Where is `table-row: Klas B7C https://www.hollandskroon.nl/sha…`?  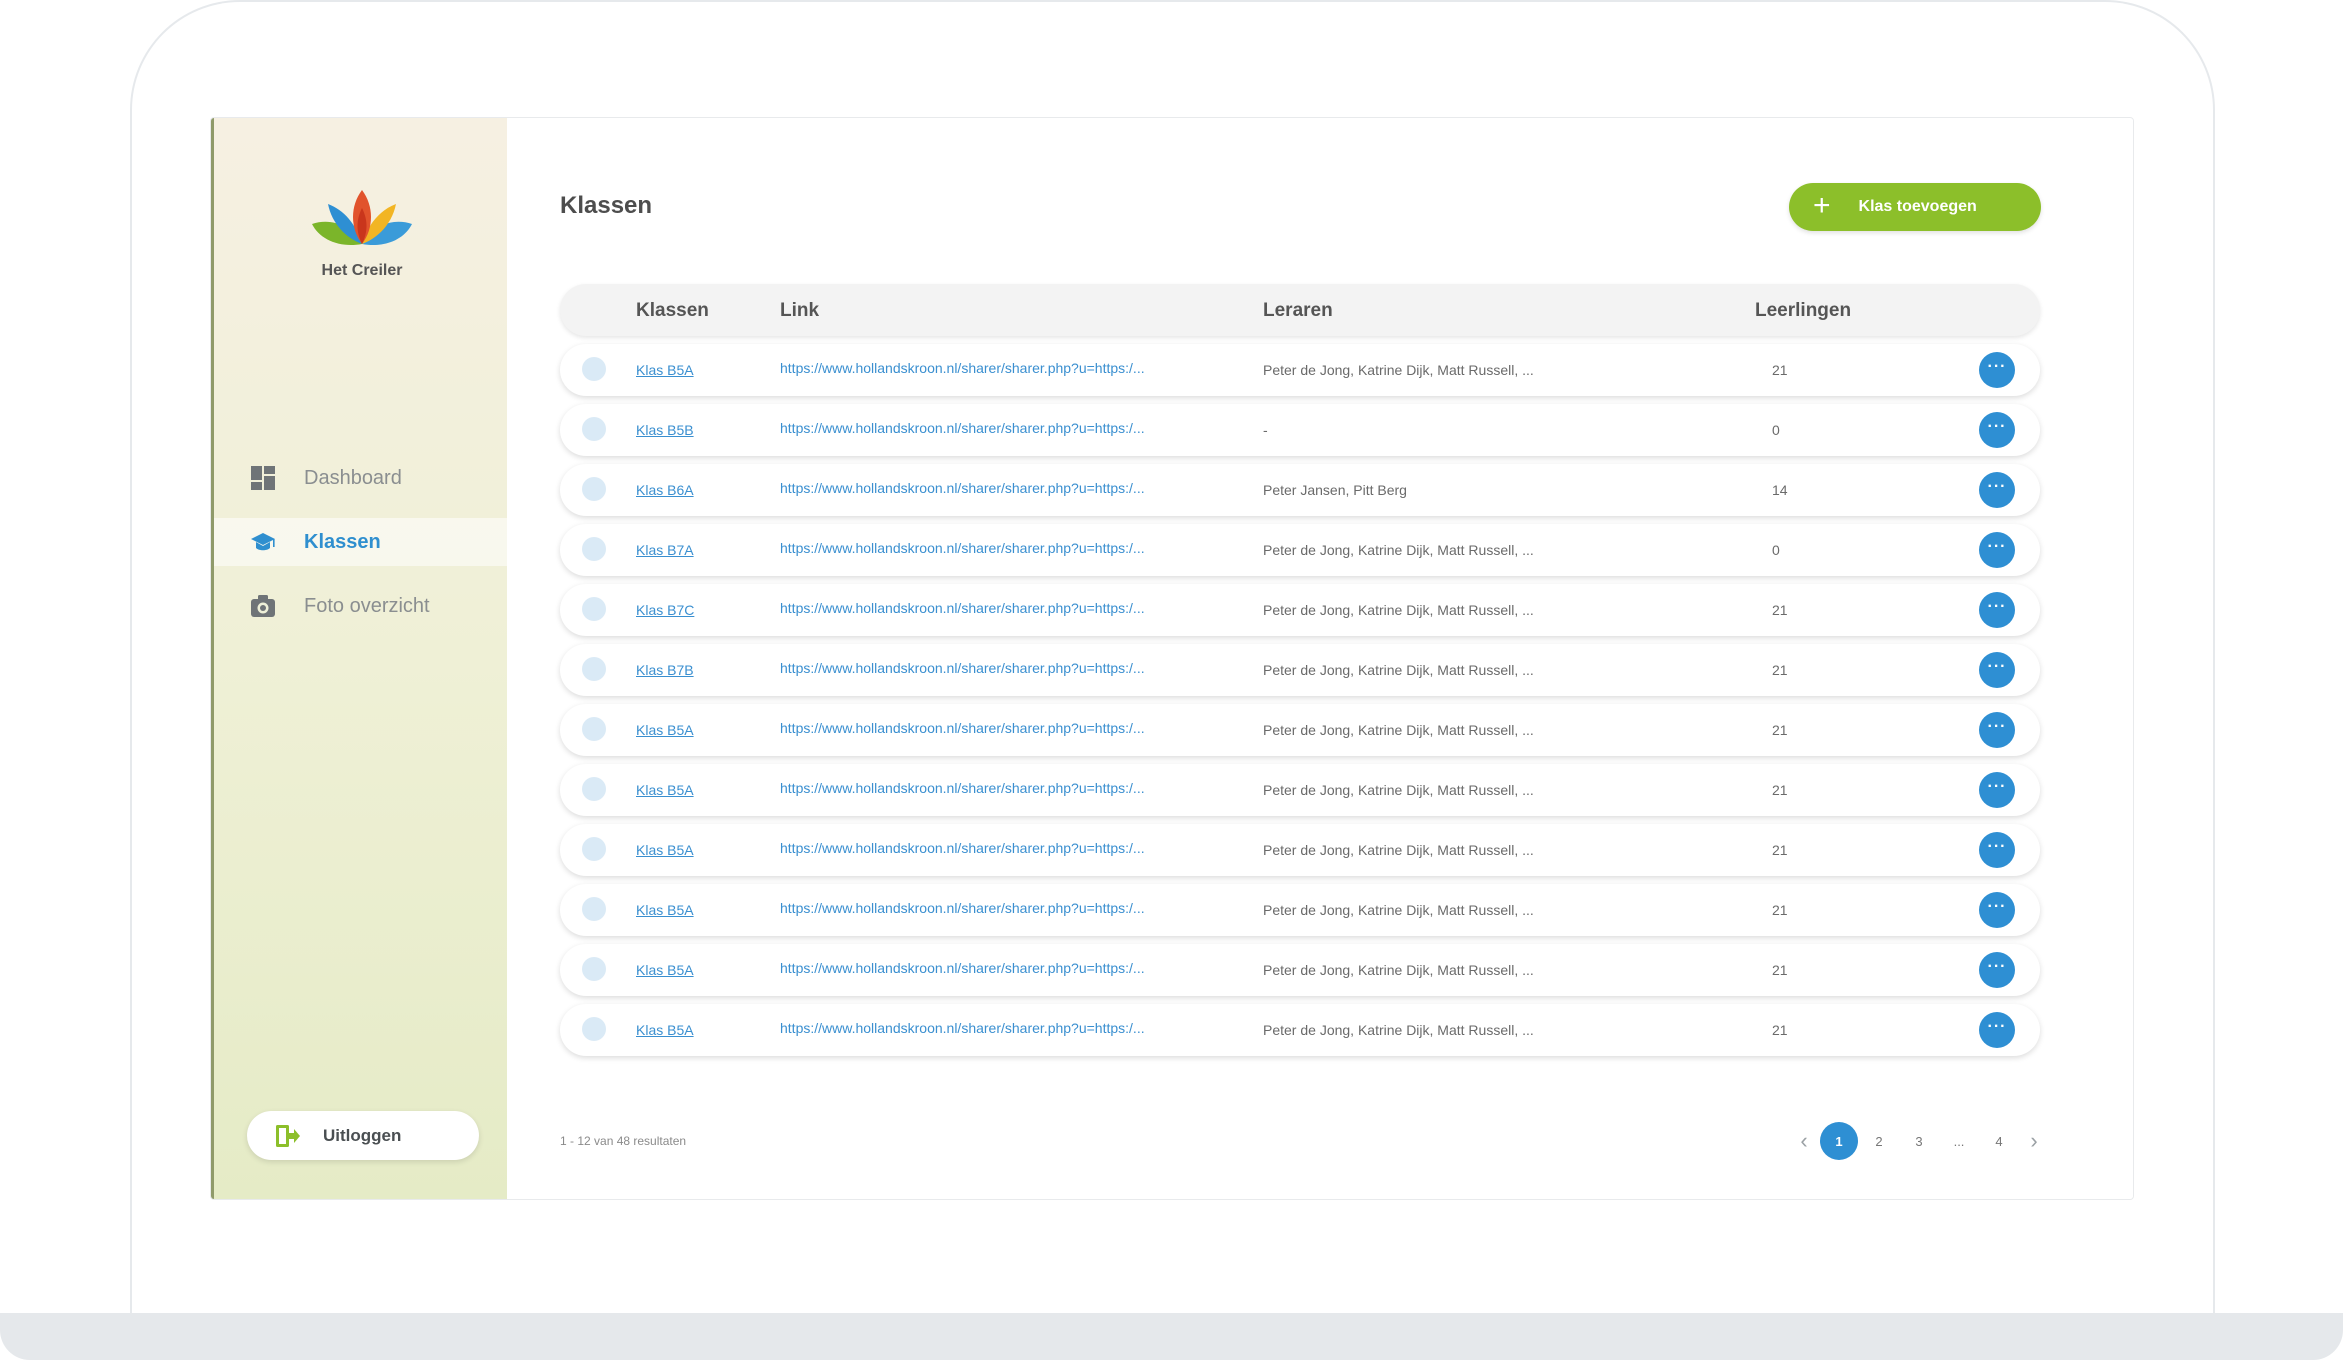 table-row: Klas B7C https://www.hollandskroon.nl/sha… is located at coordinates (1300, 610).